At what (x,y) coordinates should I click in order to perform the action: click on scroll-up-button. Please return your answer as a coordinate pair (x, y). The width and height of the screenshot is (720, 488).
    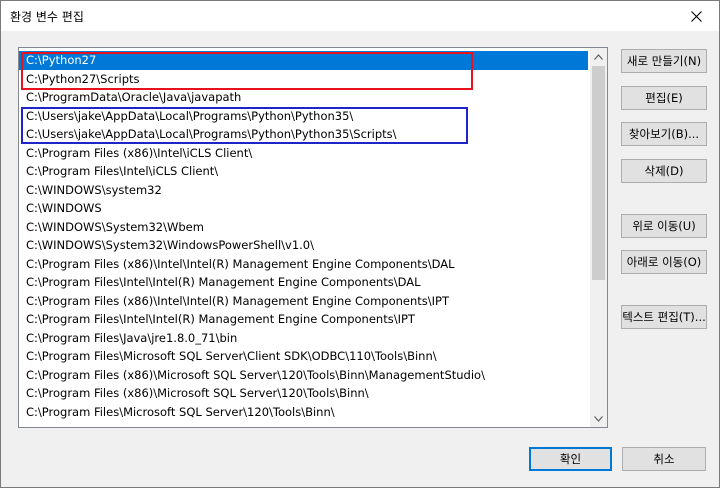
    Looking at the image, I should click on (598, 56).